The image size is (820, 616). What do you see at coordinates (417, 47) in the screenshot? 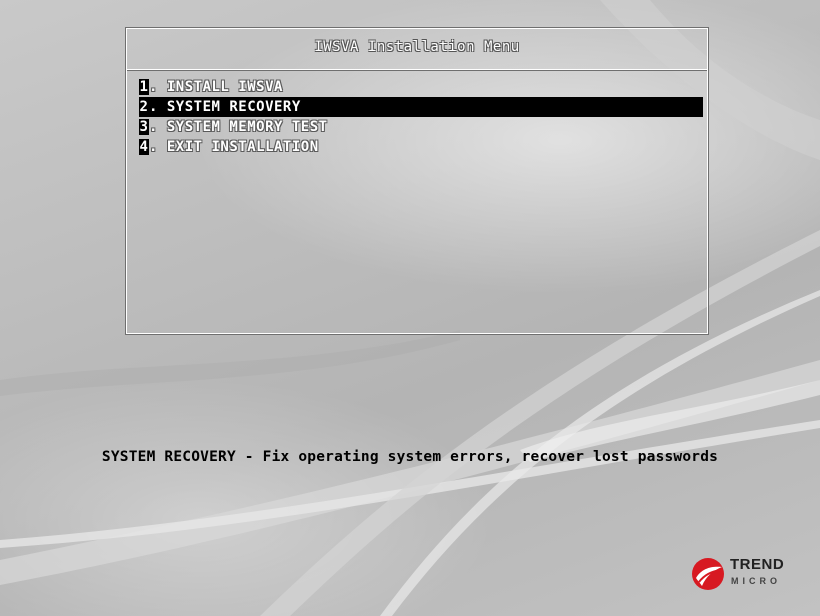
I see `menu-title: IWSVA Installation Menu` at bounding box center [417, 47].